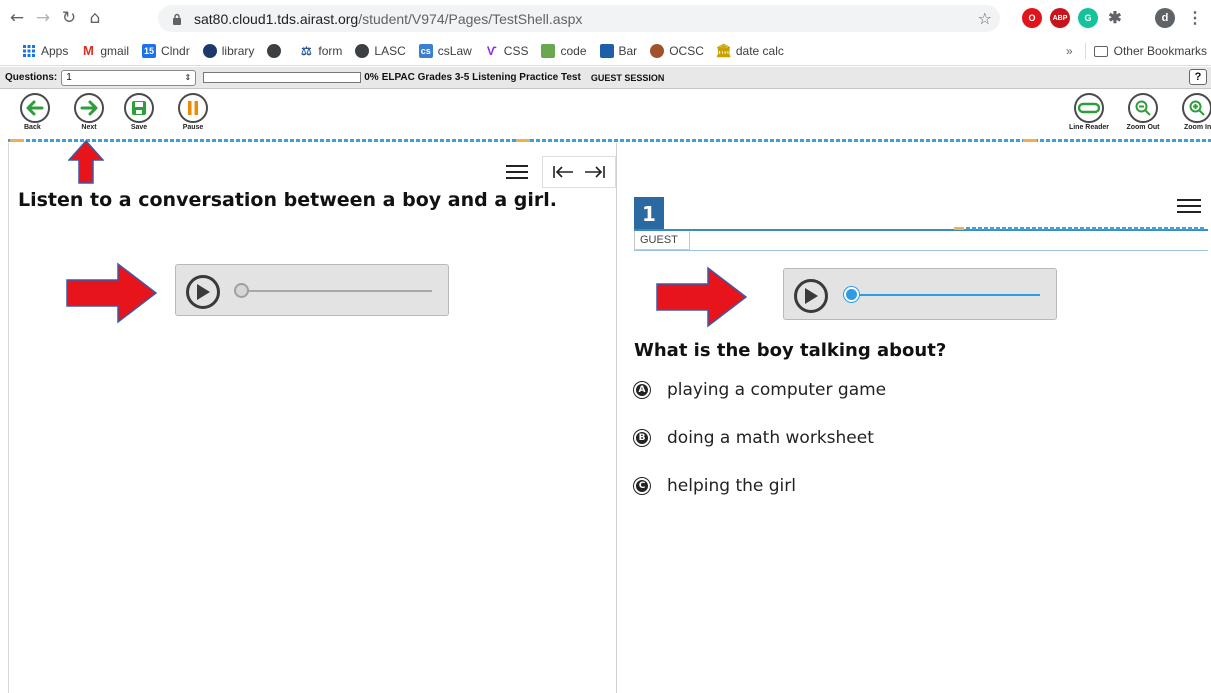  Describe the element at coordinates (1143, 112) in the screenshot. I see `zoom-out-button: Zoom Out` at that location.